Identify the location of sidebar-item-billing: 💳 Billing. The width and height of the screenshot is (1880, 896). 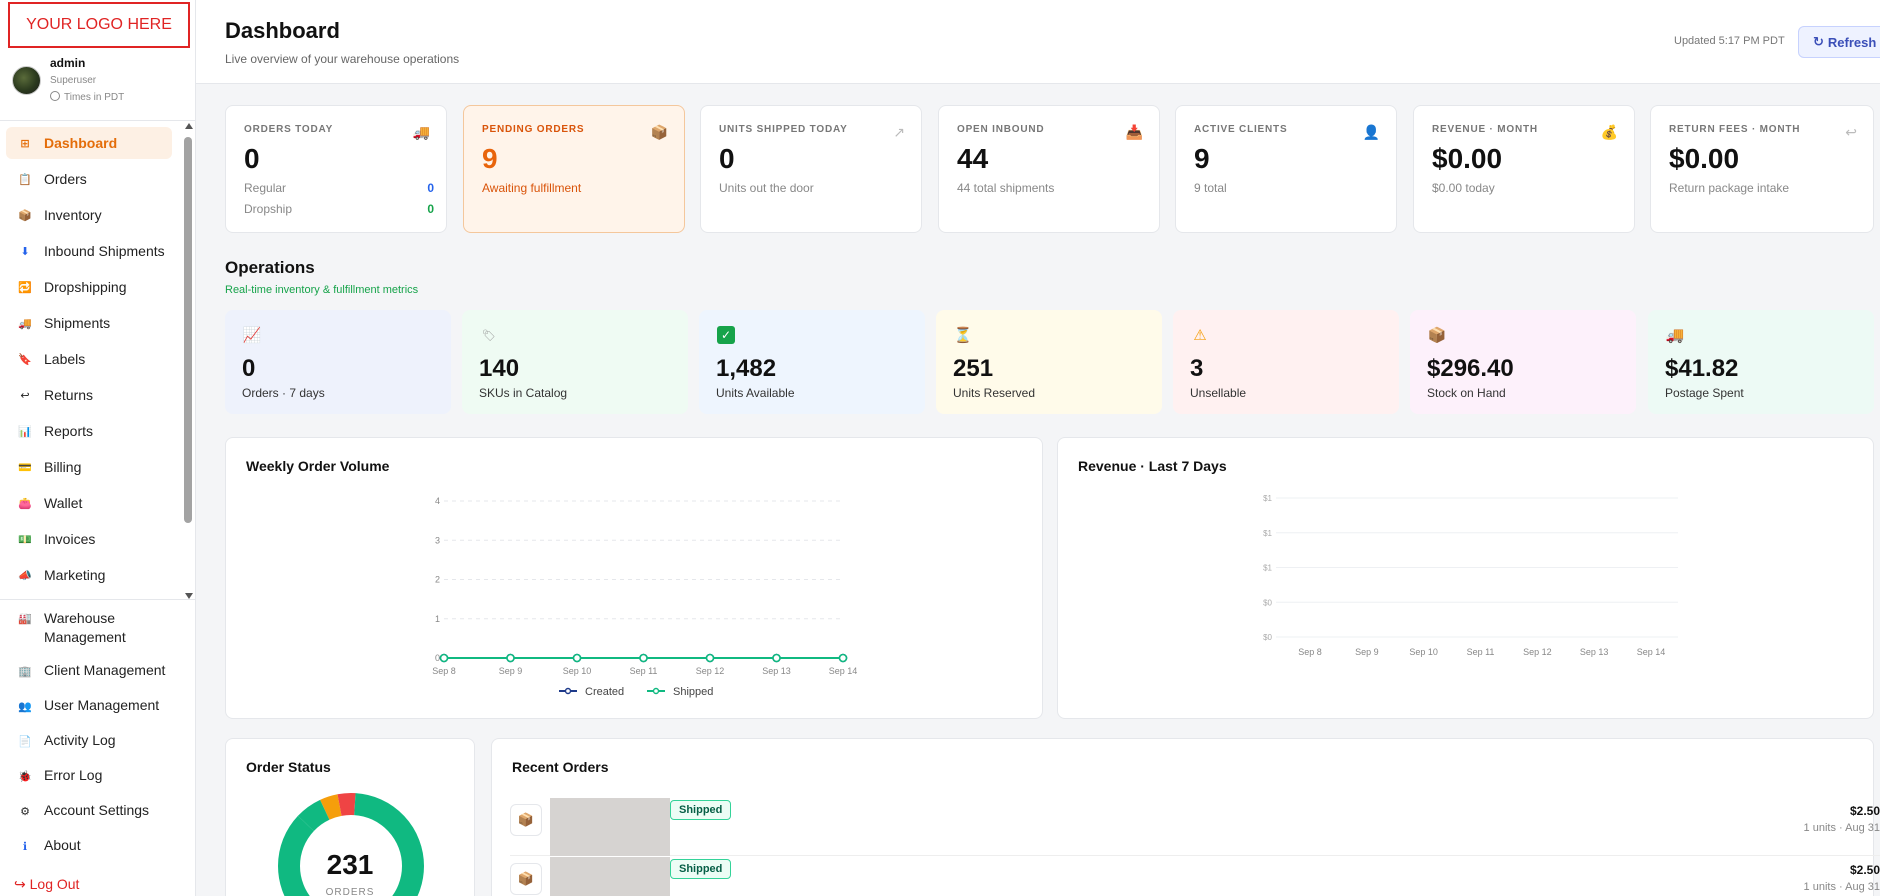
(89, 467).